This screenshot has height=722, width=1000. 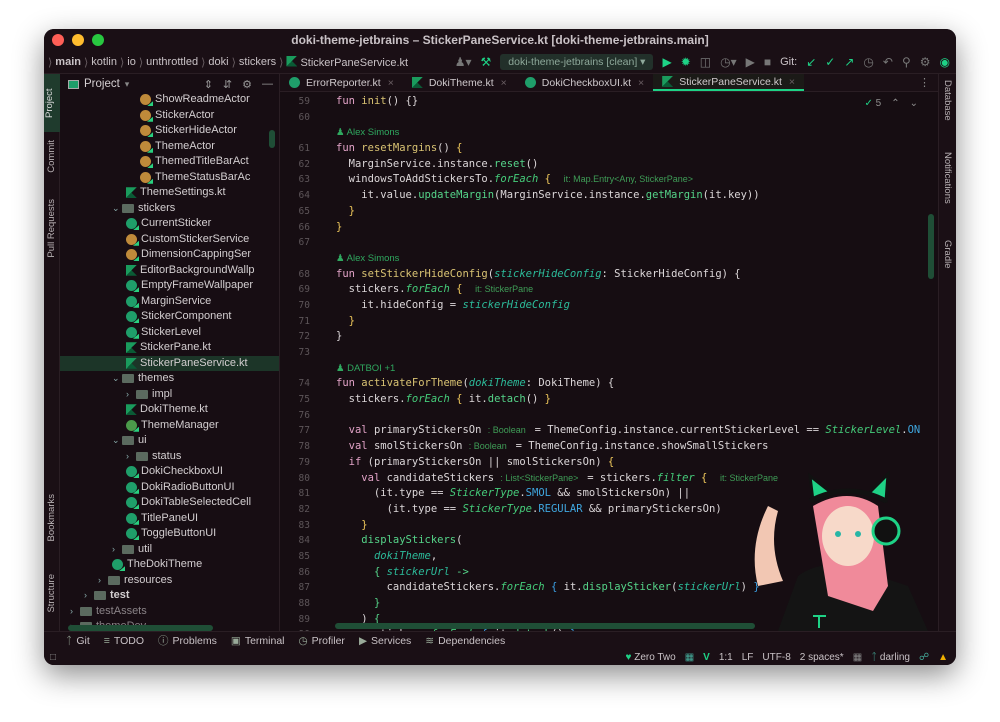 What do you see at coordinates (295, 102) in the screenshot?
I see `line-number: 59` at bounding box center [295, 102].